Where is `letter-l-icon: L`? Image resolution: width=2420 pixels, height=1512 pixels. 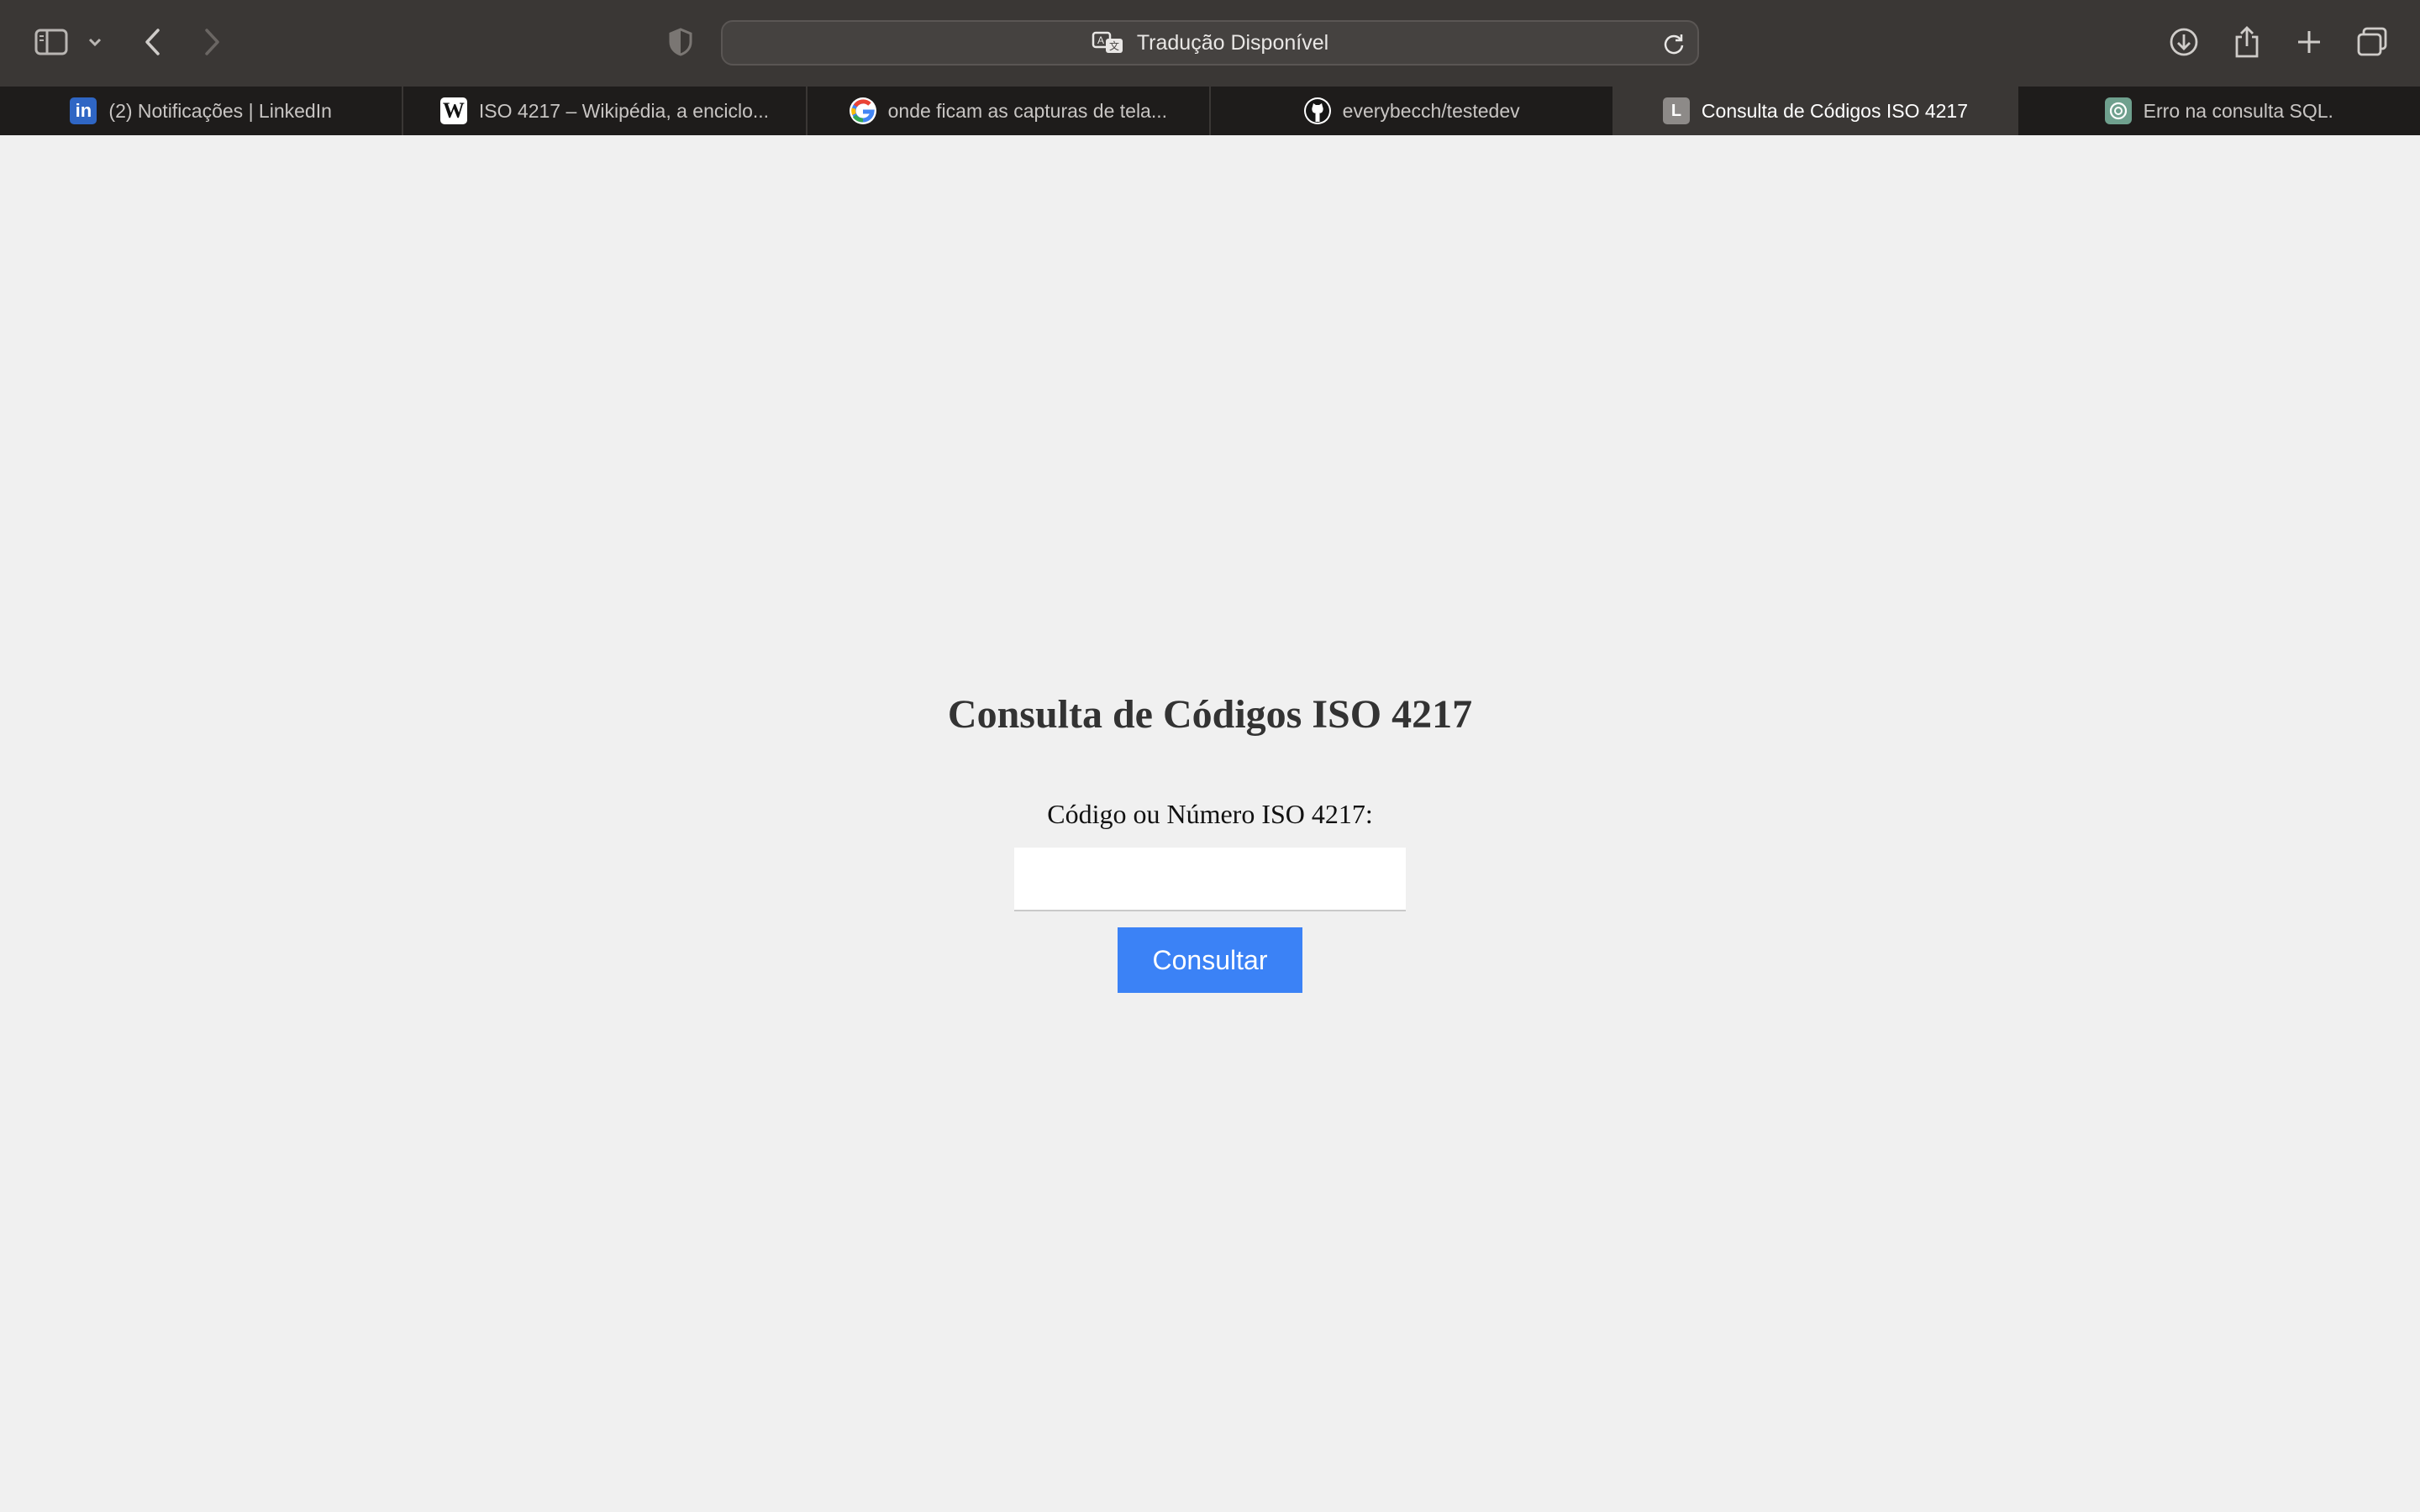 letter-l-icon: L is located at coordinates (1676, 110).